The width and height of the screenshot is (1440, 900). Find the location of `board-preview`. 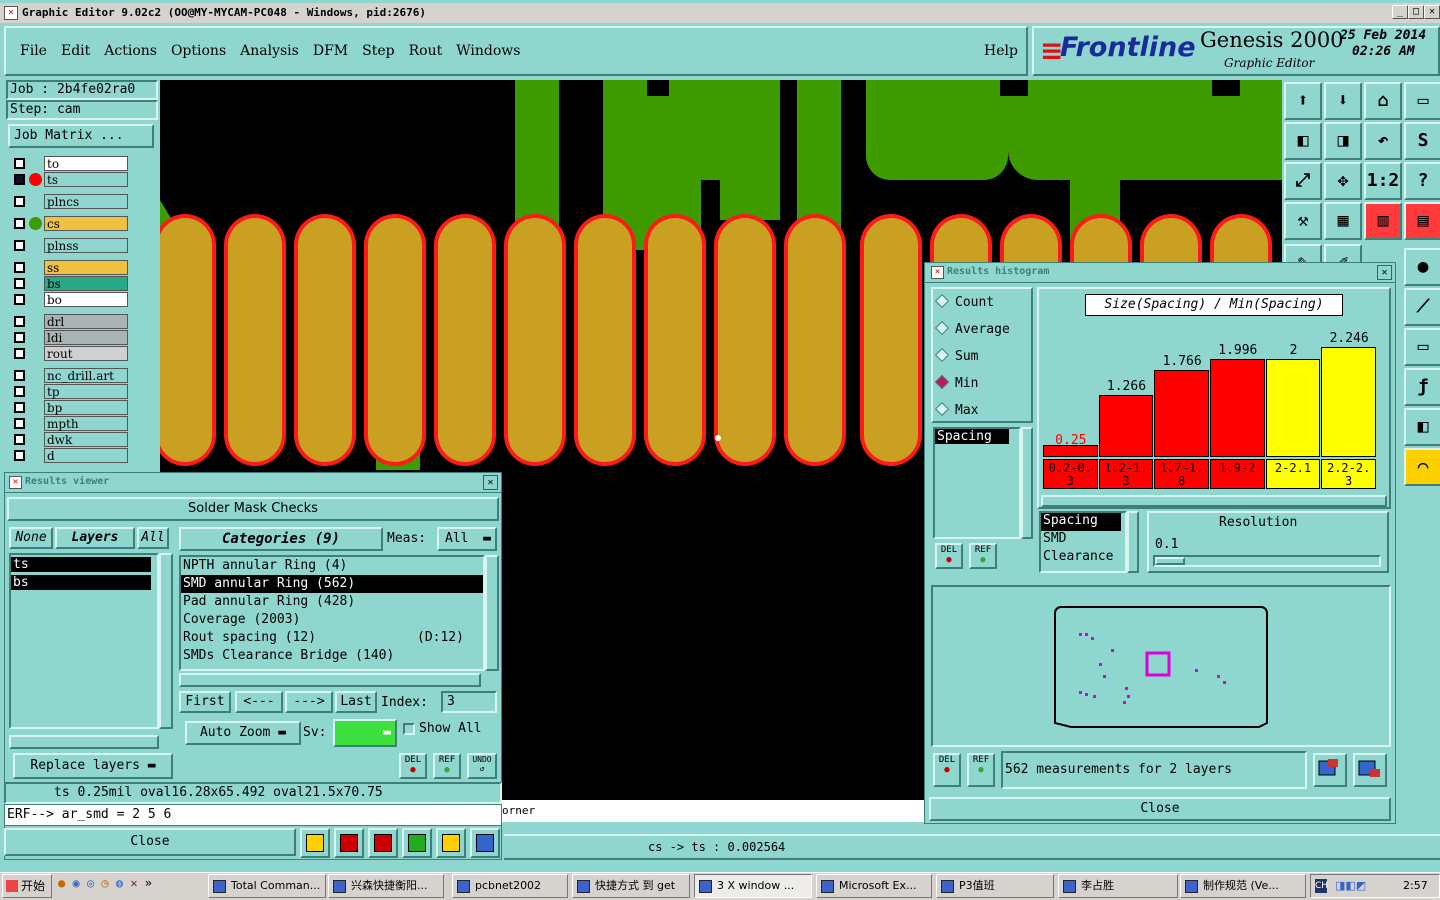

board-preview is located at coordinates (1161, 666).